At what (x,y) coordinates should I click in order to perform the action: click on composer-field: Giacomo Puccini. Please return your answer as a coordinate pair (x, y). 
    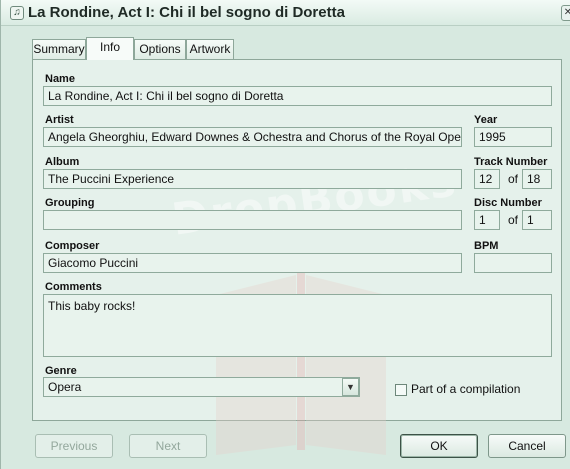
    Looking at the image, I should click on (252, 263).